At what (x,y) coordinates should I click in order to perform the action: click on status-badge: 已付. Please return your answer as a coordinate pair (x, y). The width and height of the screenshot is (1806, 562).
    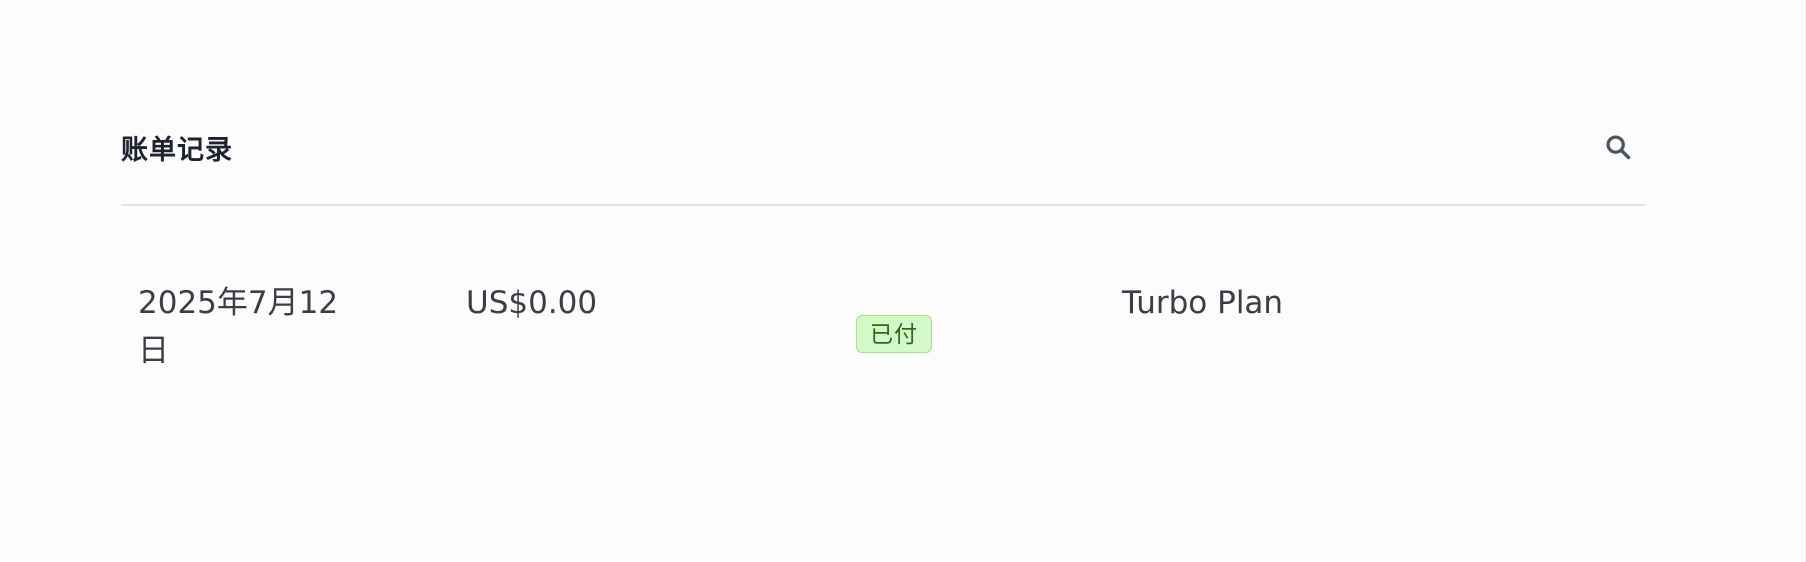
    Looking at the image, I should click on (894, 334).